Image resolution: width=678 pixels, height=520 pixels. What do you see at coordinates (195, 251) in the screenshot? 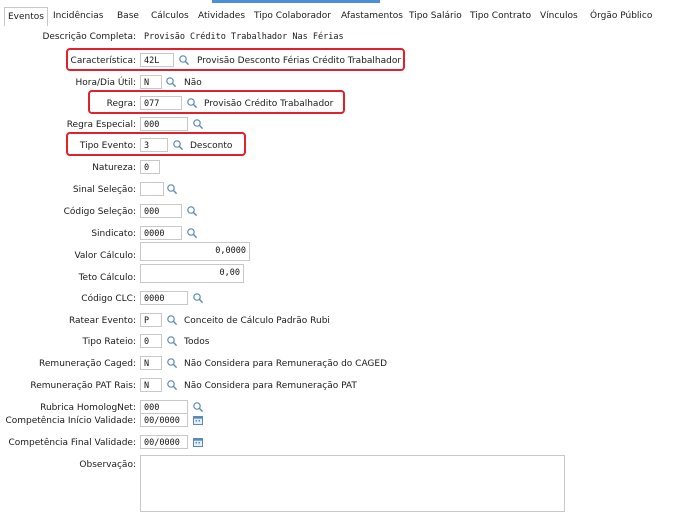
I see `valor-calculo-input: 0,0000` at bounding box center [195, 251].